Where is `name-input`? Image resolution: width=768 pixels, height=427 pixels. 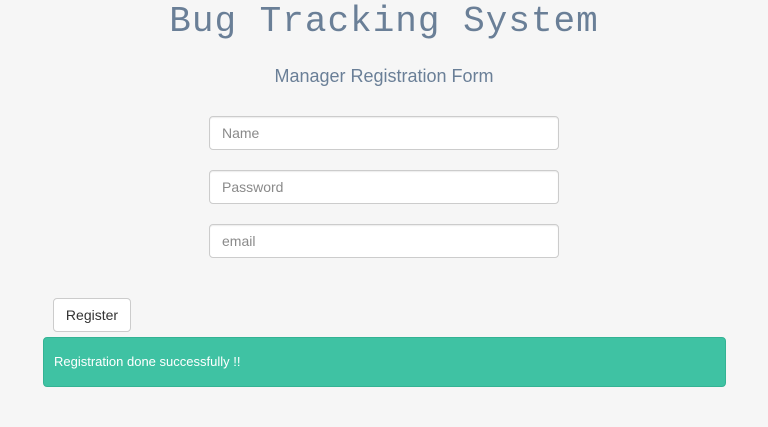
name-input is located at coordinates (384, 133).